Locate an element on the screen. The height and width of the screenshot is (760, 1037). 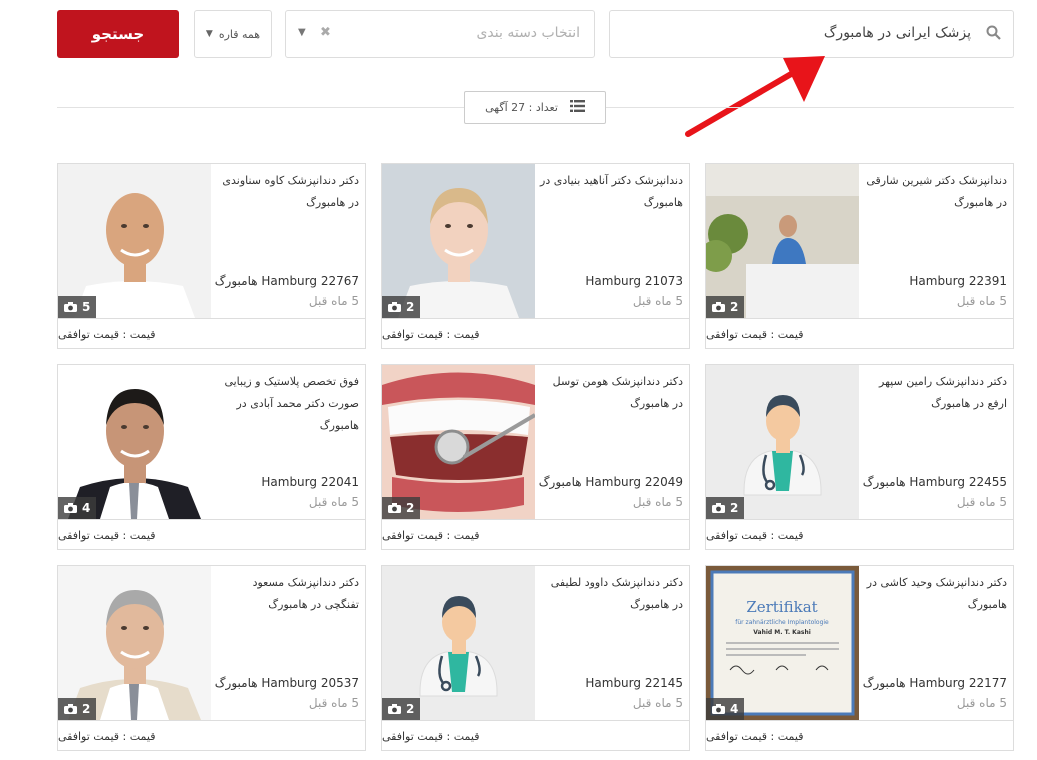
listing-location: Hamburg 22767 هامبورگ is located at coordinates (286, 281).